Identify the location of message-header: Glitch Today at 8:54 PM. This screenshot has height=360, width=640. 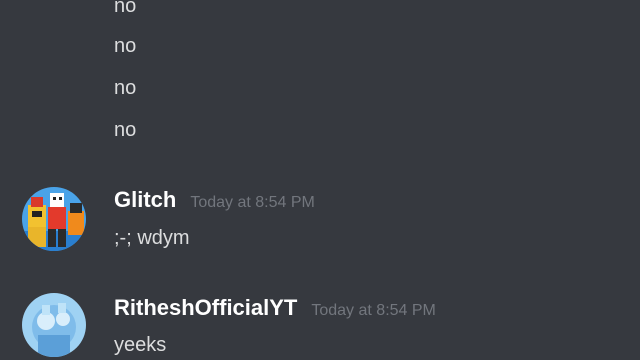
(214, 200).